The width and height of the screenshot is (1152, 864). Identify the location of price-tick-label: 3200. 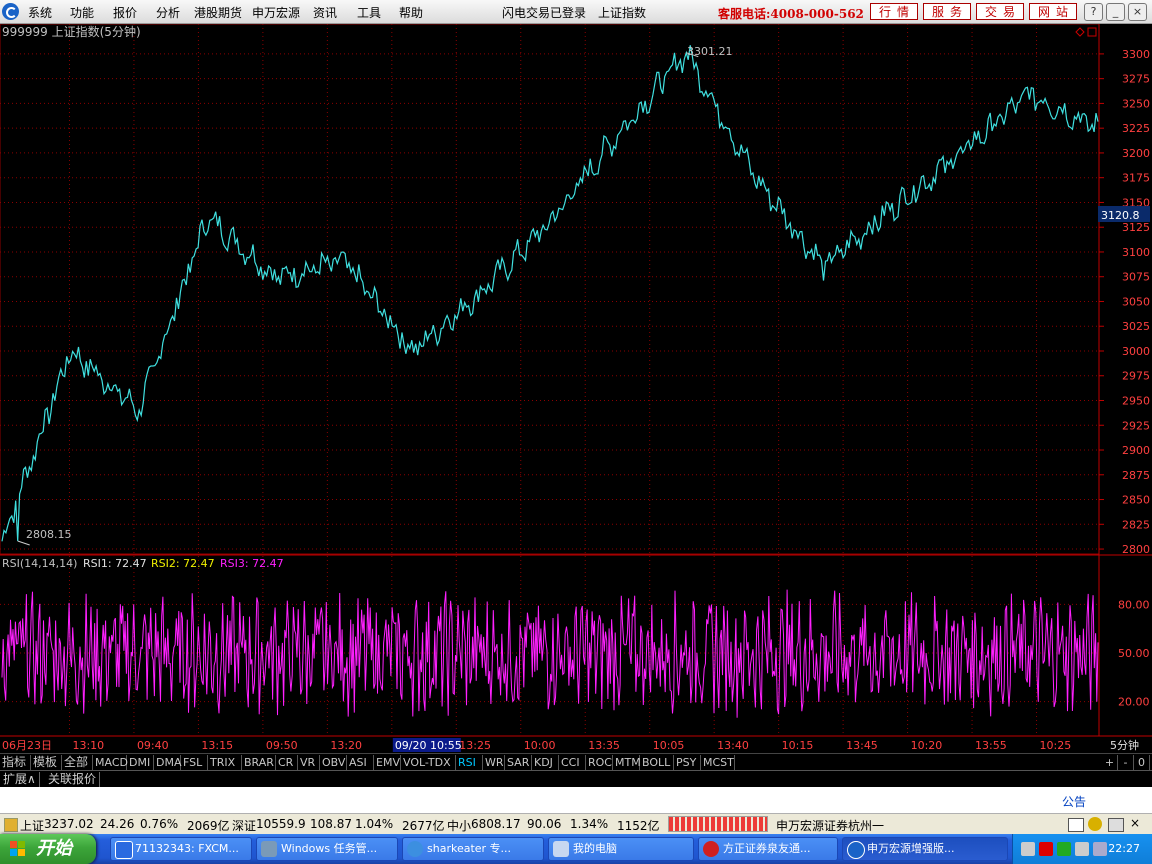
(1136, 153).